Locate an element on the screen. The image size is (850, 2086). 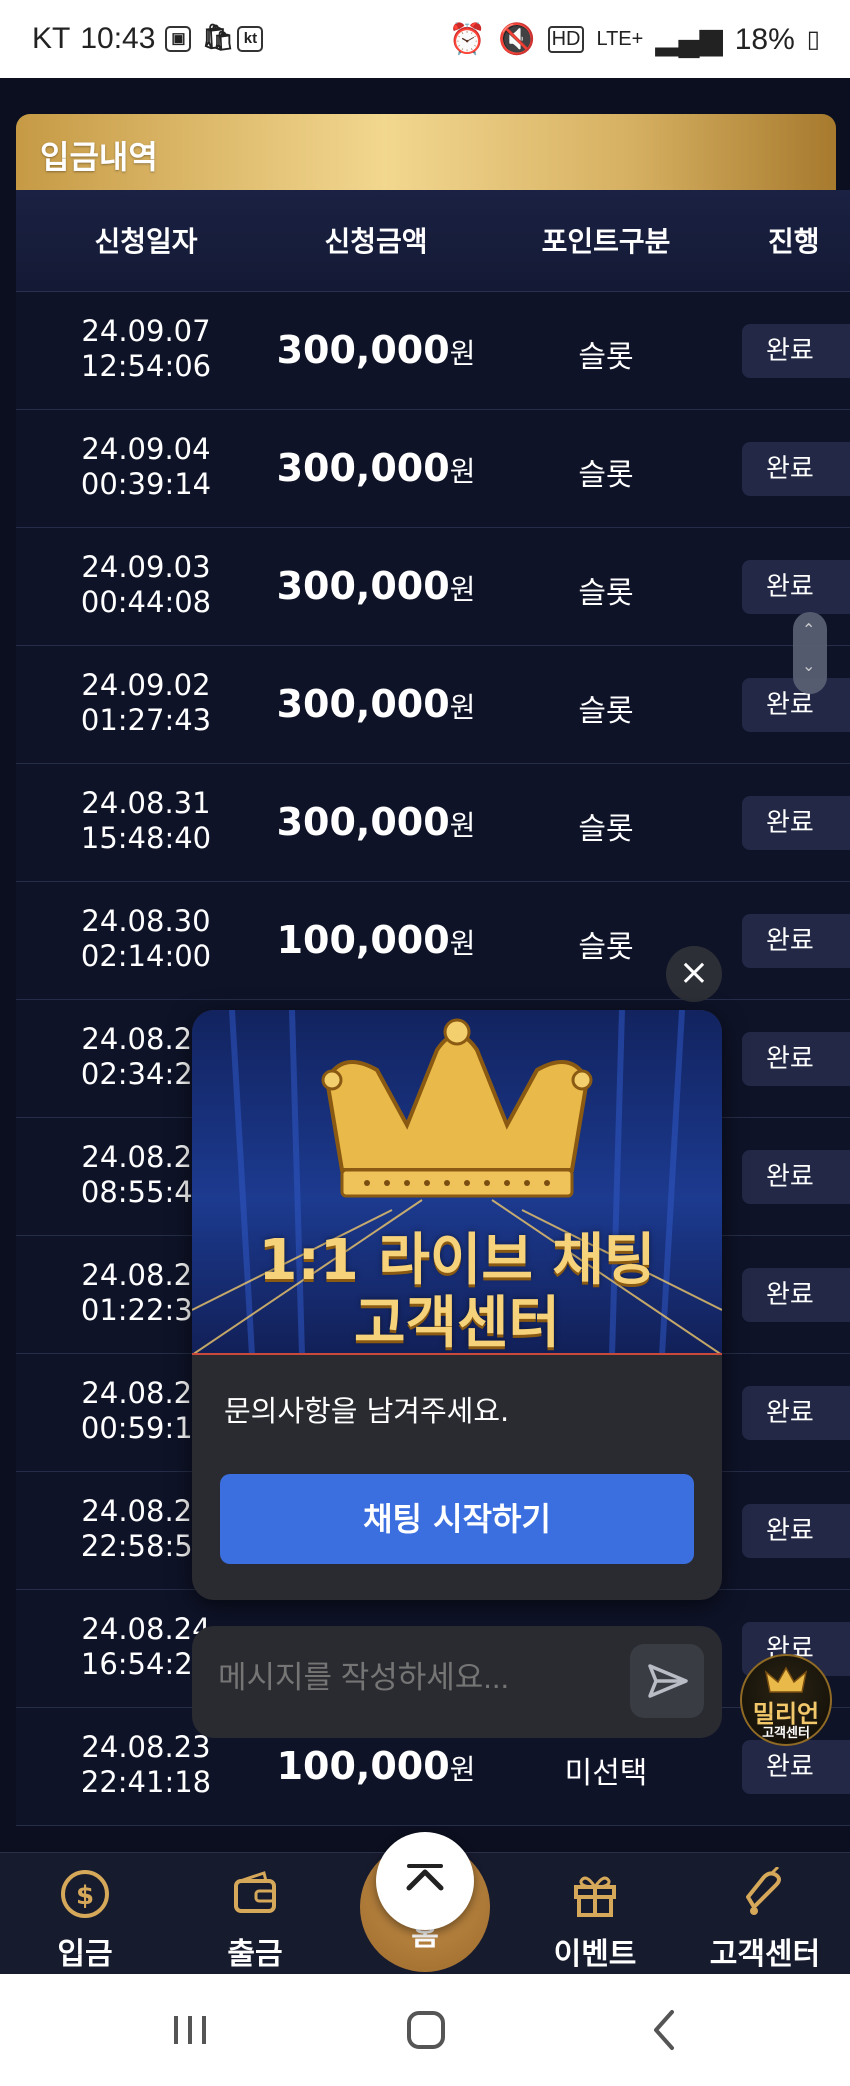
customer-center-floating-badge: 밀리언 고객센터 is located at coordinates (786, 1700).